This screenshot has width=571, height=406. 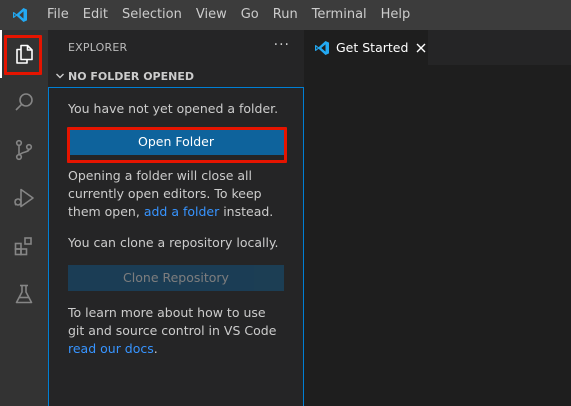 I want to click on sidebar-title: EXPLORER, so click(x=98, y=47).